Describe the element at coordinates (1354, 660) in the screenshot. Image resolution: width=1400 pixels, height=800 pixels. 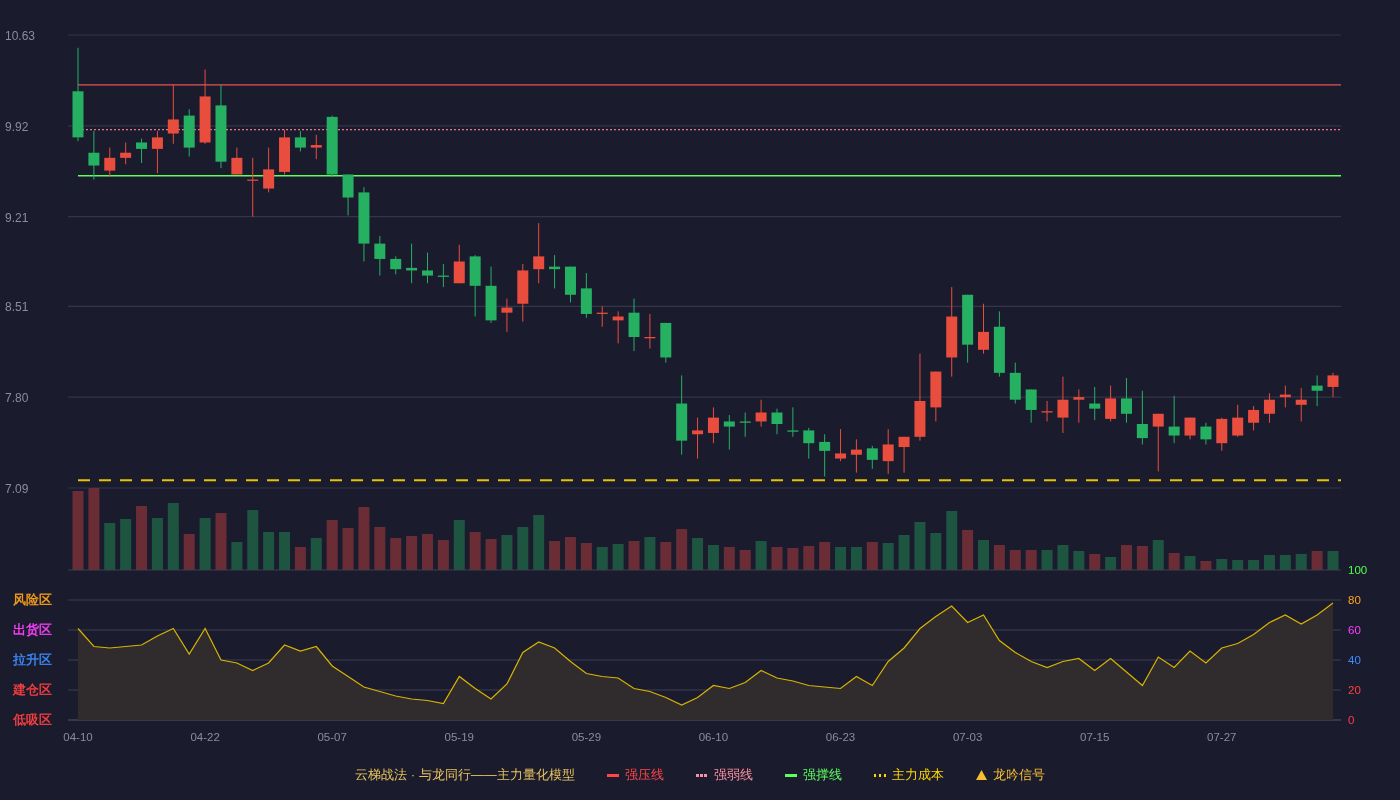
I see `y-axis-label: 40` at that location.